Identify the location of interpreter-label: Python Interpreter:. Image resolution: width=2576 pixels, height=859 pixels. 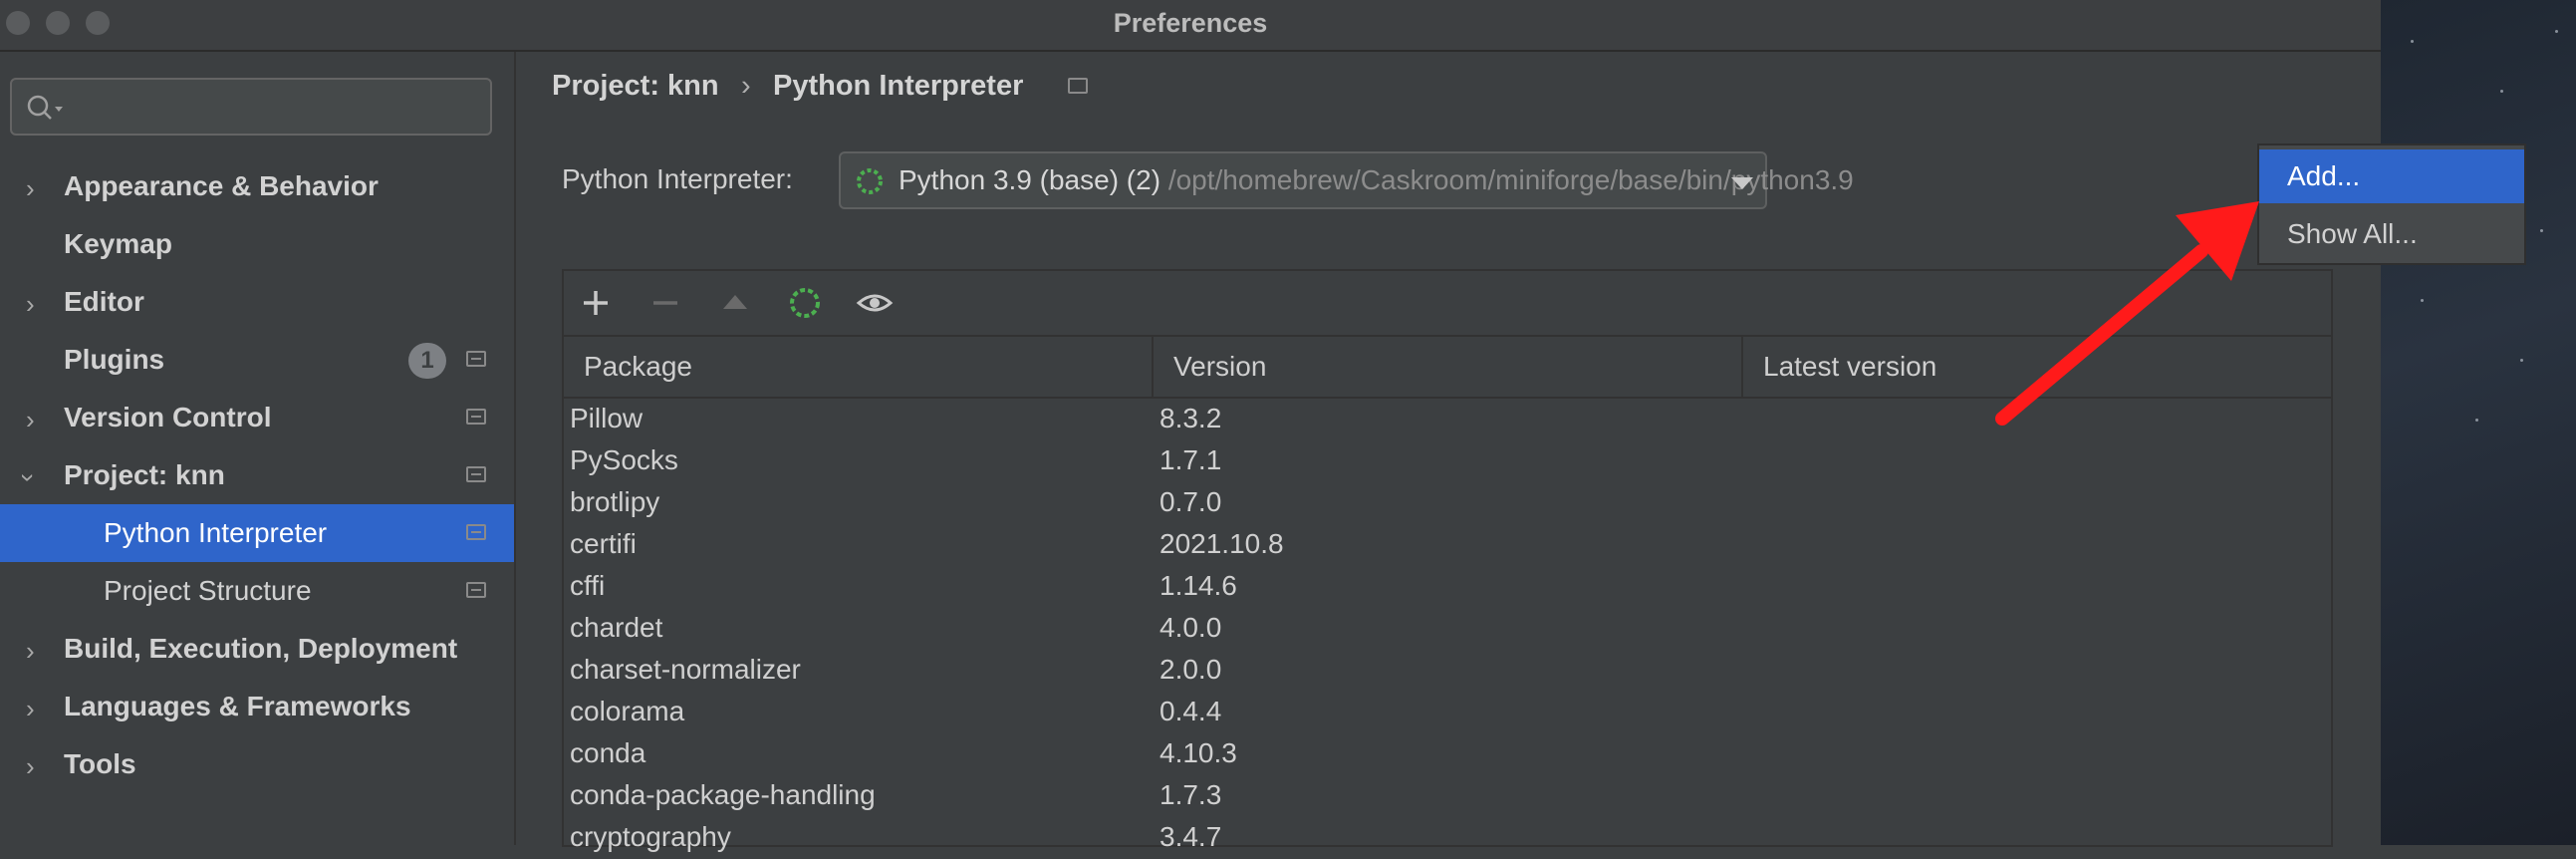
(677, 178).